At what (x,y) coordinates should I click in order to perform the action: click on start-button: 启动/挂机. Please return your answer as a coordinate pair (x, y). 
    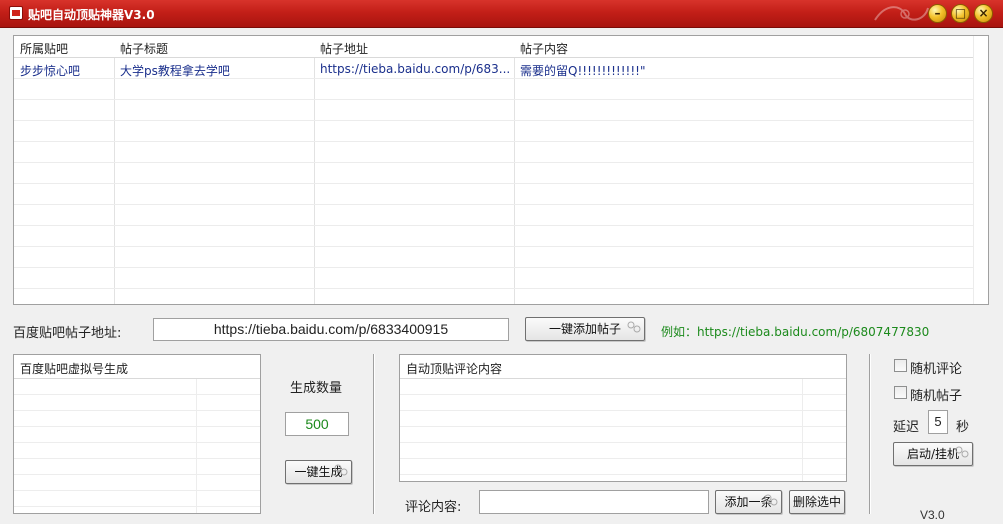
    Looking at the image, I should click on (933, 454).